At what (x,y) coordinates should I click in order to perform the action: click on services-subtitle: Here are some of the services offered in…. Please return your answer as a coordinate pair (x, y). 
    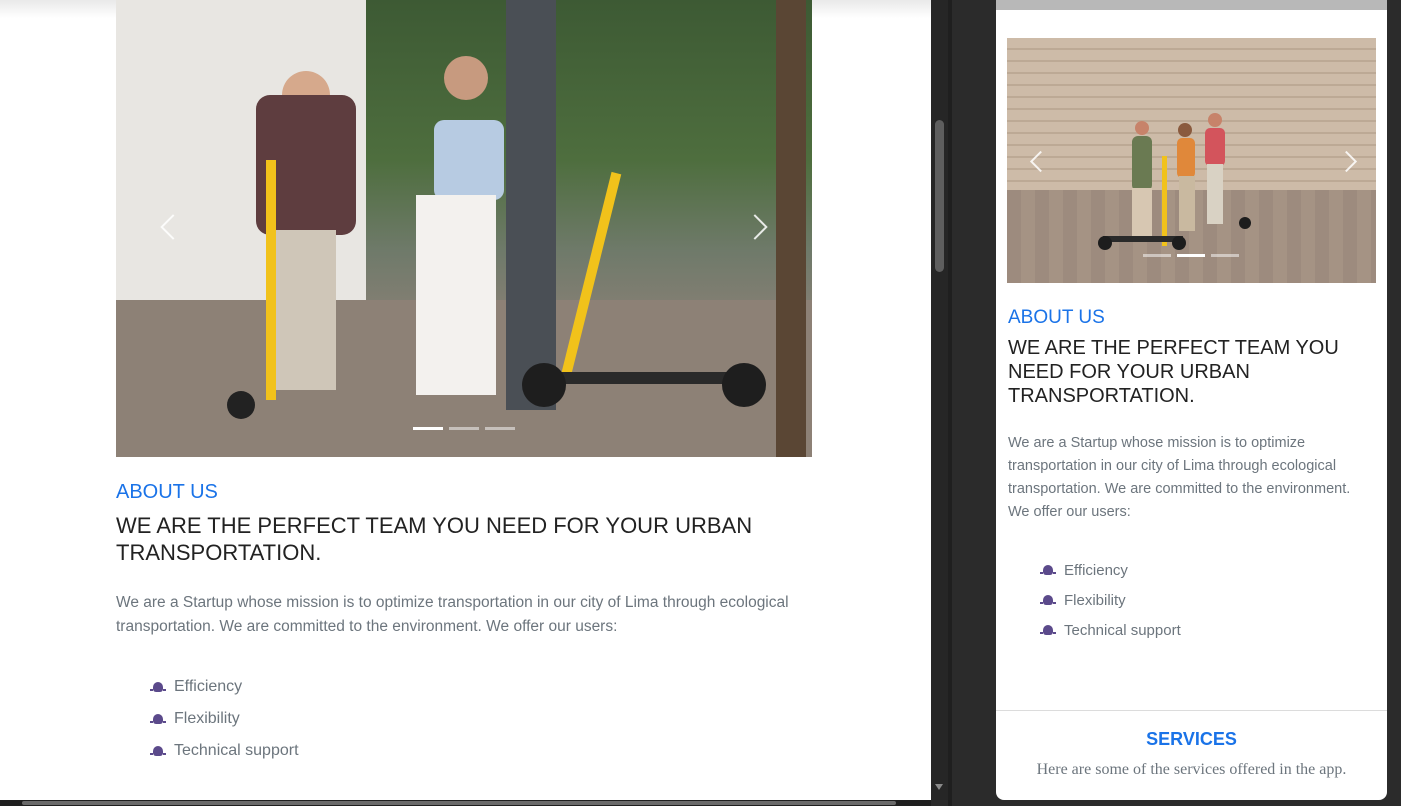
    Looking at the image, I should click on (1191, 769).